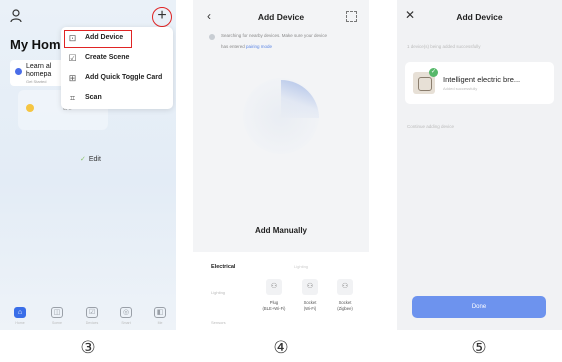 The height and width of the screenshot is (362, 562). What do you see at coordinates (233, 46) in the screenshot?
I see `search-hint-text: has entered` at bounding box center [233, 46].